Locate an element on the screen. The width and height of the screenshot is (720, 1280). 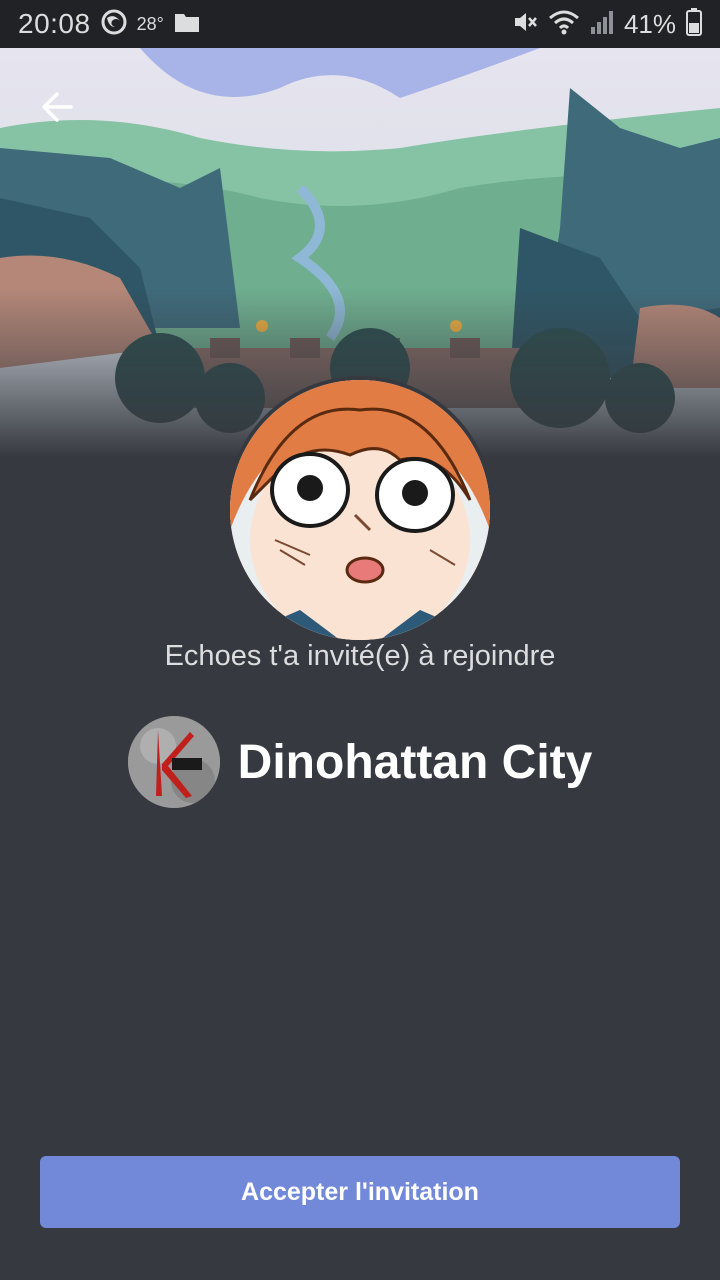
signal-icon is located at coordinates (602, 24).